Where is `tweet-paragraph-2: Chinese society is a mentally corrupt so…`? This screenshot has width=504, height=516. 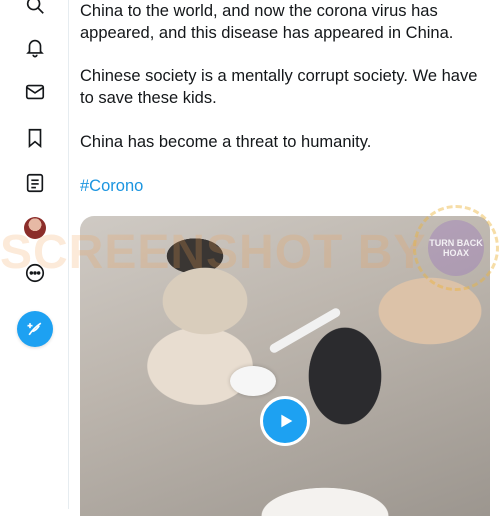
tweet-paragraph-2: Chinese society is a mentally corrupt so… is located at coordinates (285, 87).